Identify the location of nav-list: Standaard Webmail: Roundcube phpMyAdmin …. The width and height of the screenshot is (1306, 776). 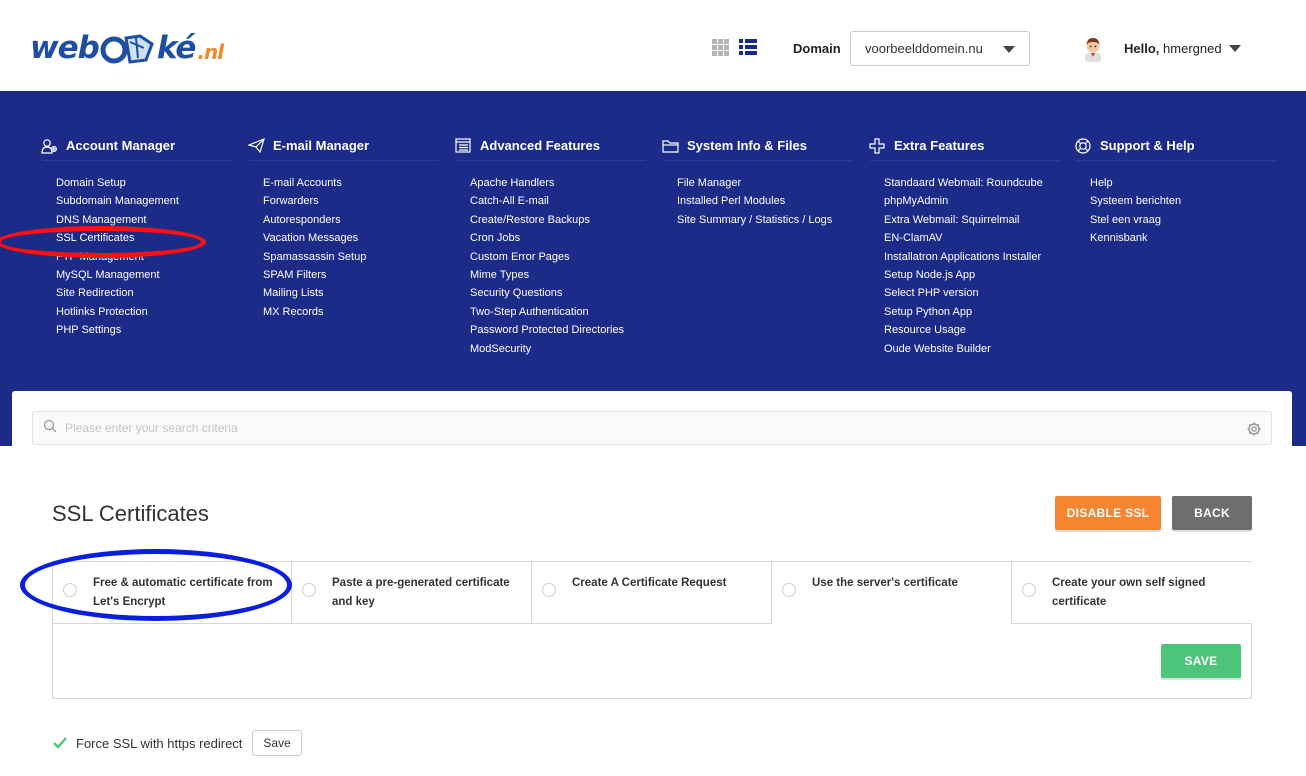
(972, 266).